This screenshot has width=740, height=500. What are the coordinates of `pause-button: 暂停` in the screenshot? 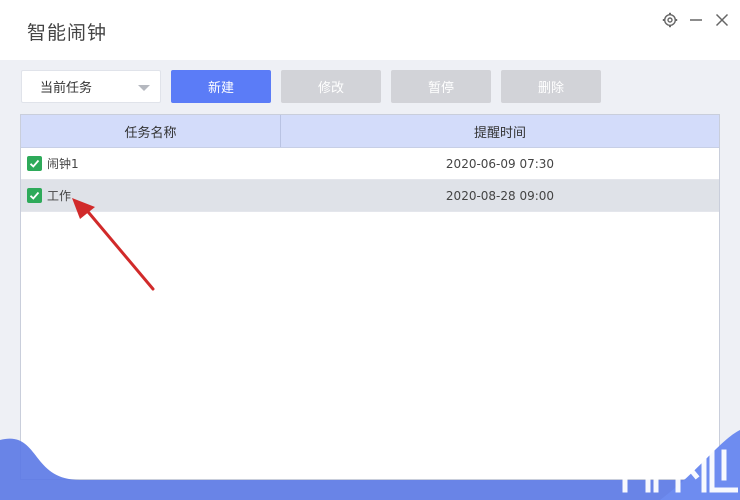 It's located at (441, 86).